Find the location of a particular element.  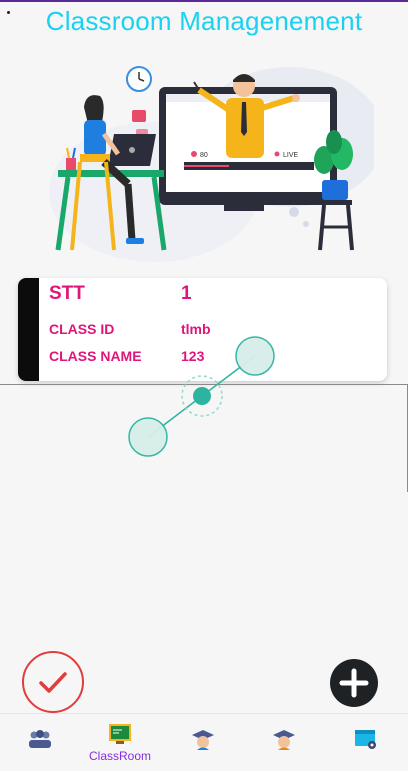

settings-window-icon is located at coordinates (365, 739).